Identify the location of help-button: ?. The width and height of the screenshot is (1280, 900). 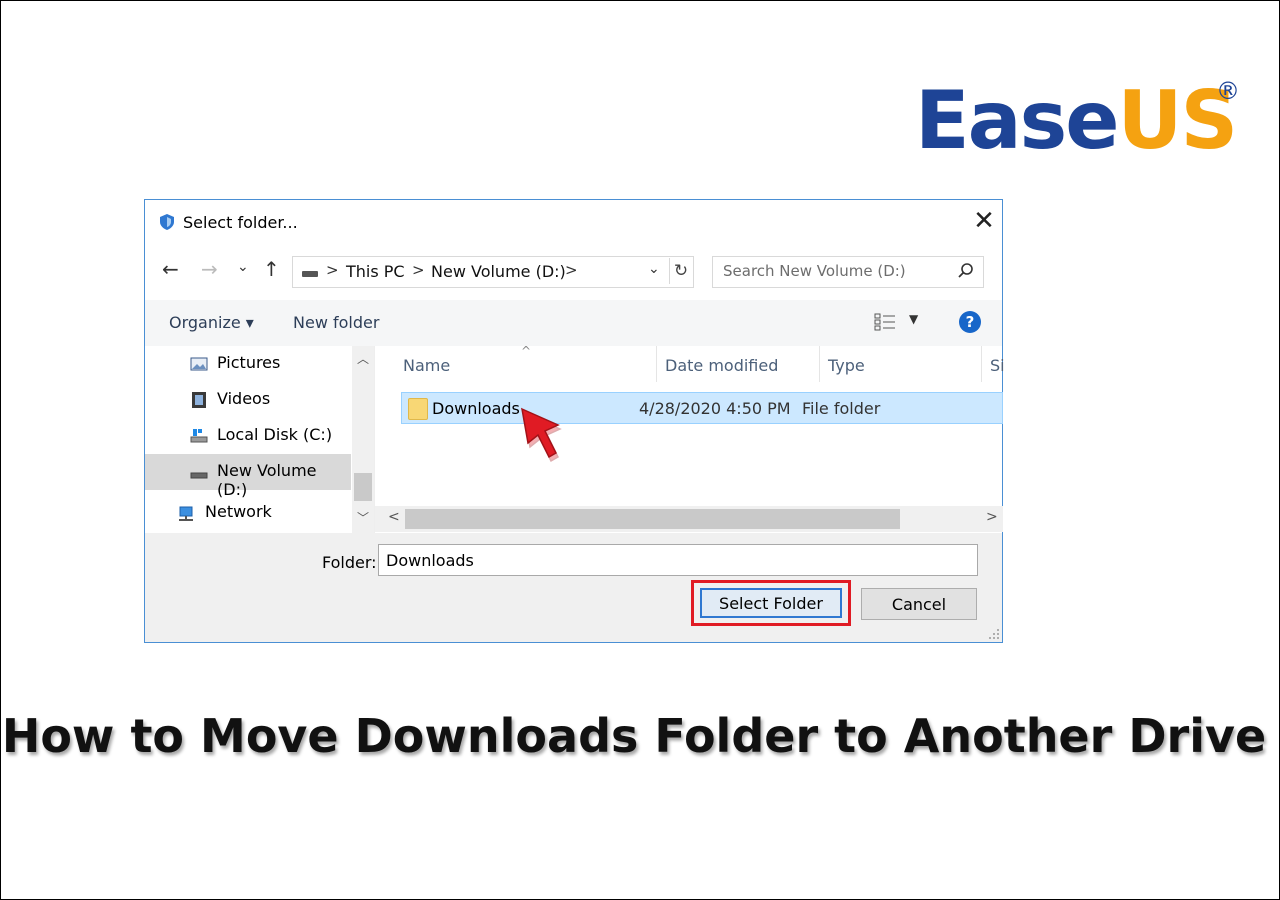
(970, 322).